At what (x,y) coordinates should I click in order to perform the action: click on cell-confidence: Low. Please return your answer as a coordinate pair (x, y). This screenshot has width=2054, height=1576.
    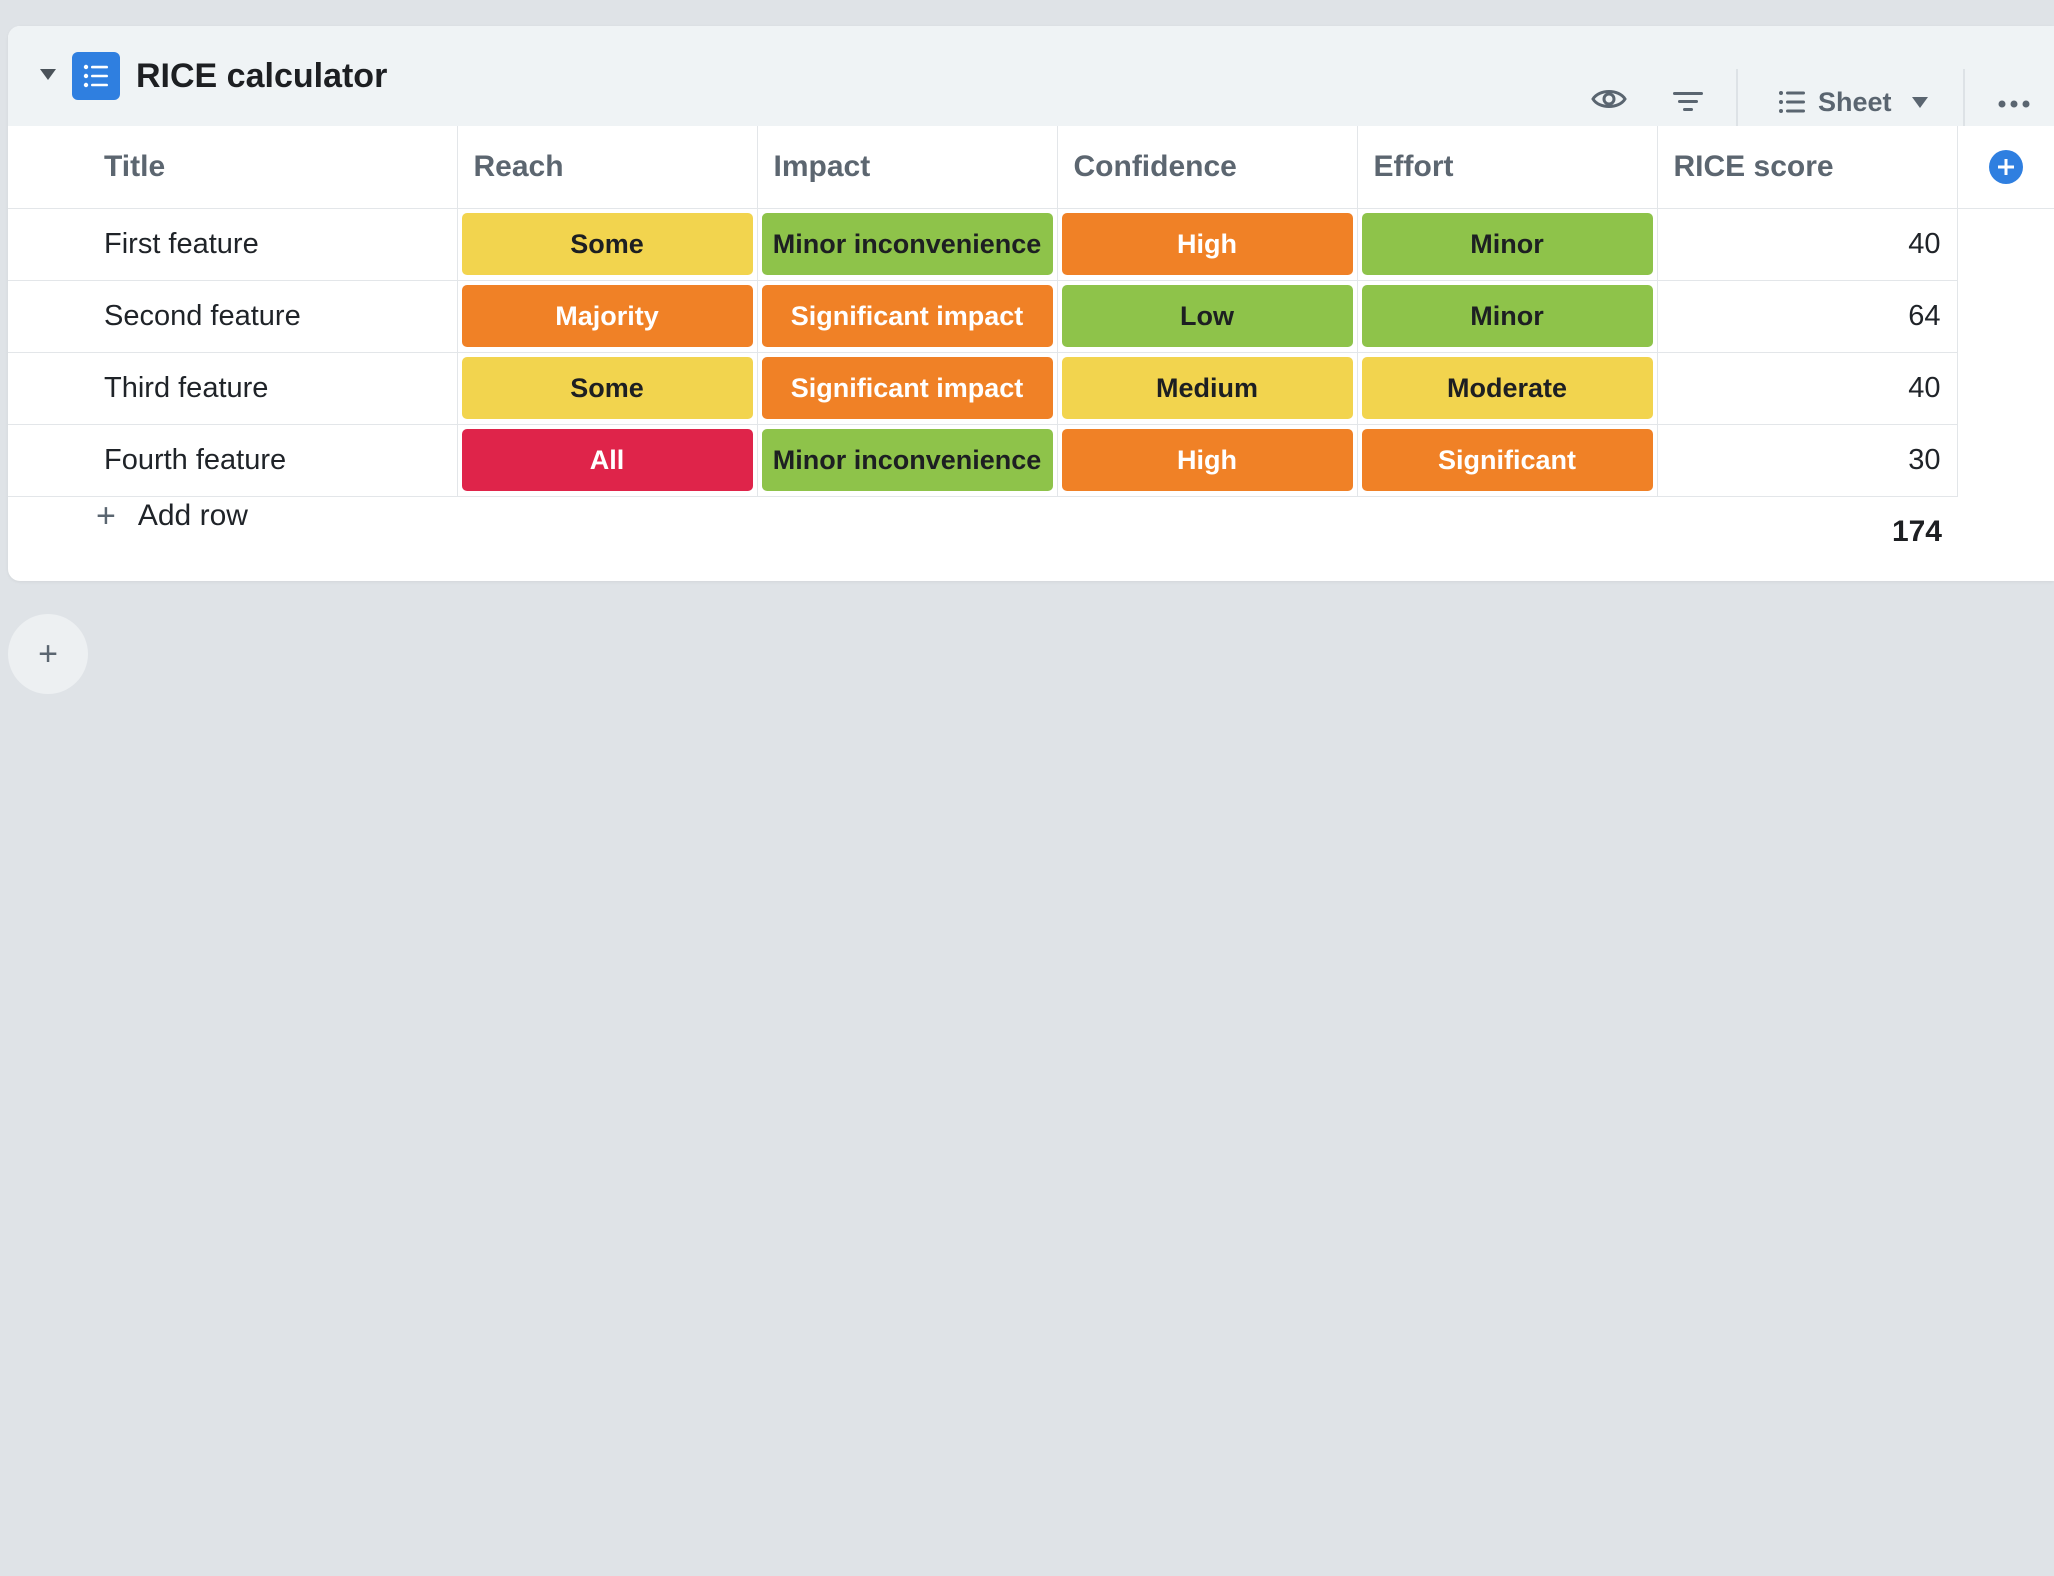
    Looking at the image, I should click on (1207, 316).